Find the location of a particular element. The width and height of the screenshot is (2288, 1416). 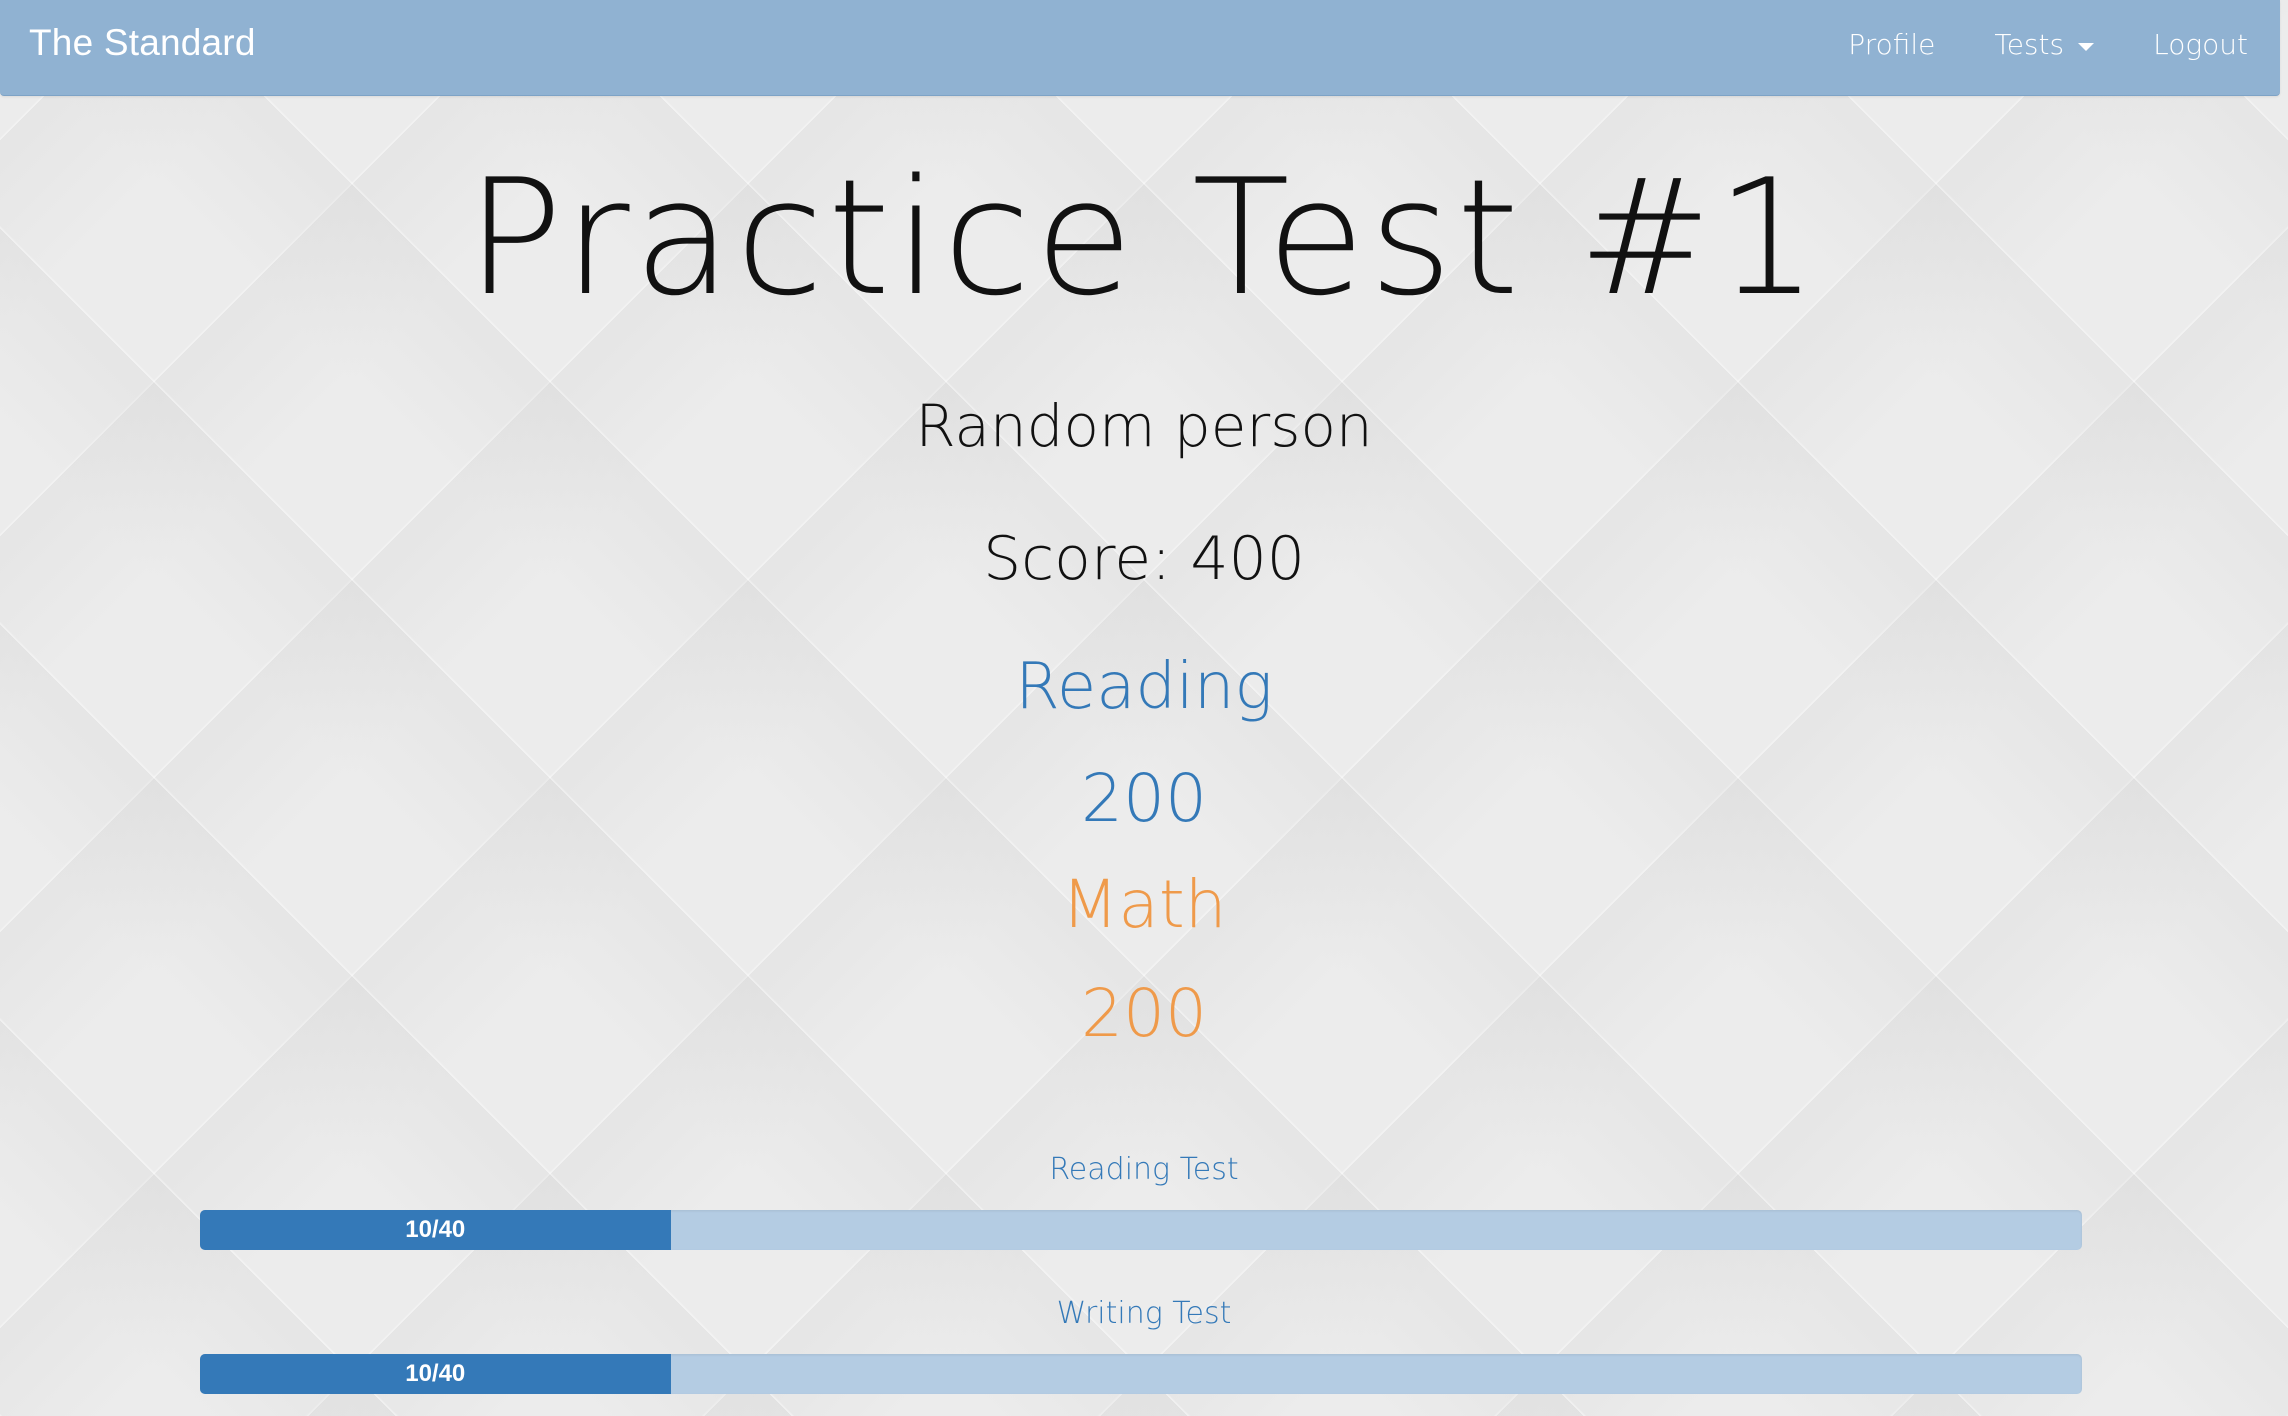

navbar: The Standard Profile Tests Logout is located at coordinates (1140, 48).